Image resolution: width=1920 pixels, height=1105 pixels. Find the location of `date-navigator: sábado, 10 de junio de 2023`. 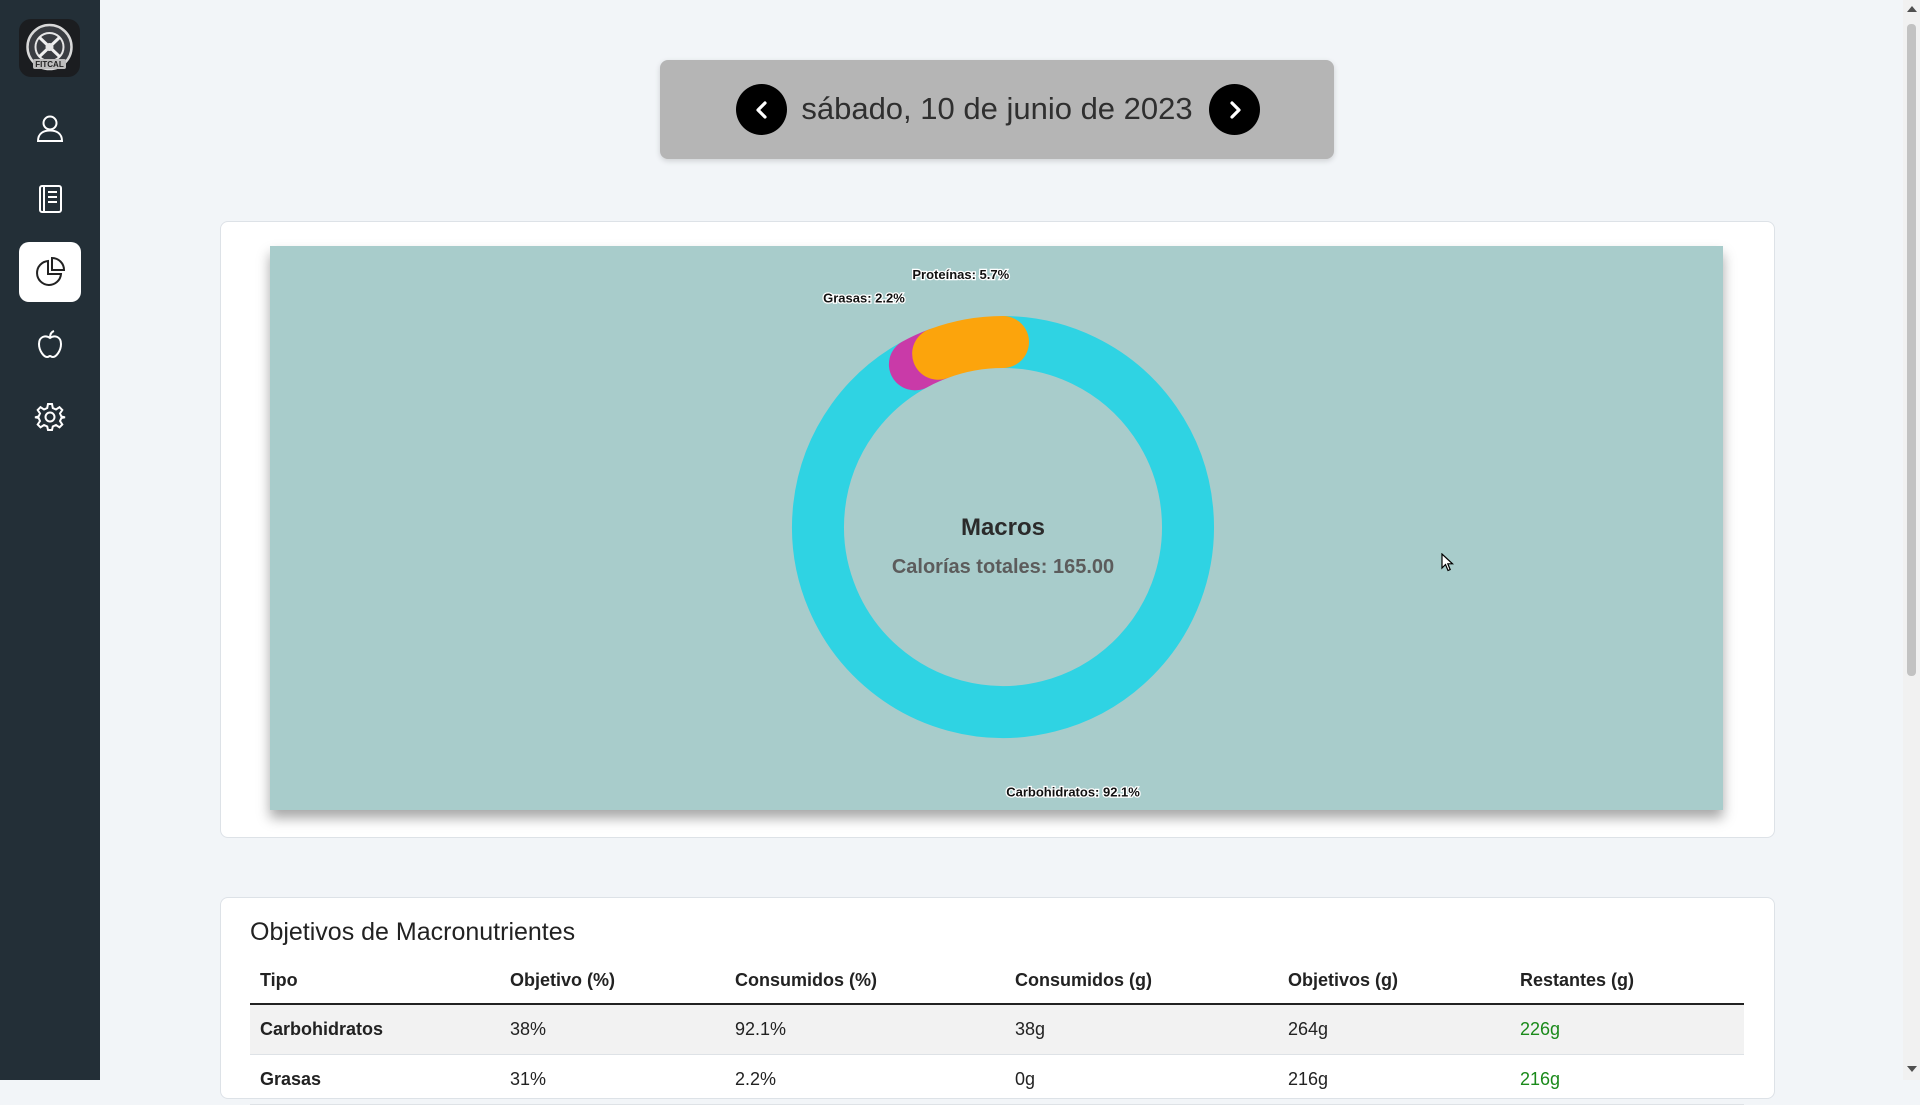

date-navigator: sábado, 10 de junio de 2023 is located at coordinates (997, 109).